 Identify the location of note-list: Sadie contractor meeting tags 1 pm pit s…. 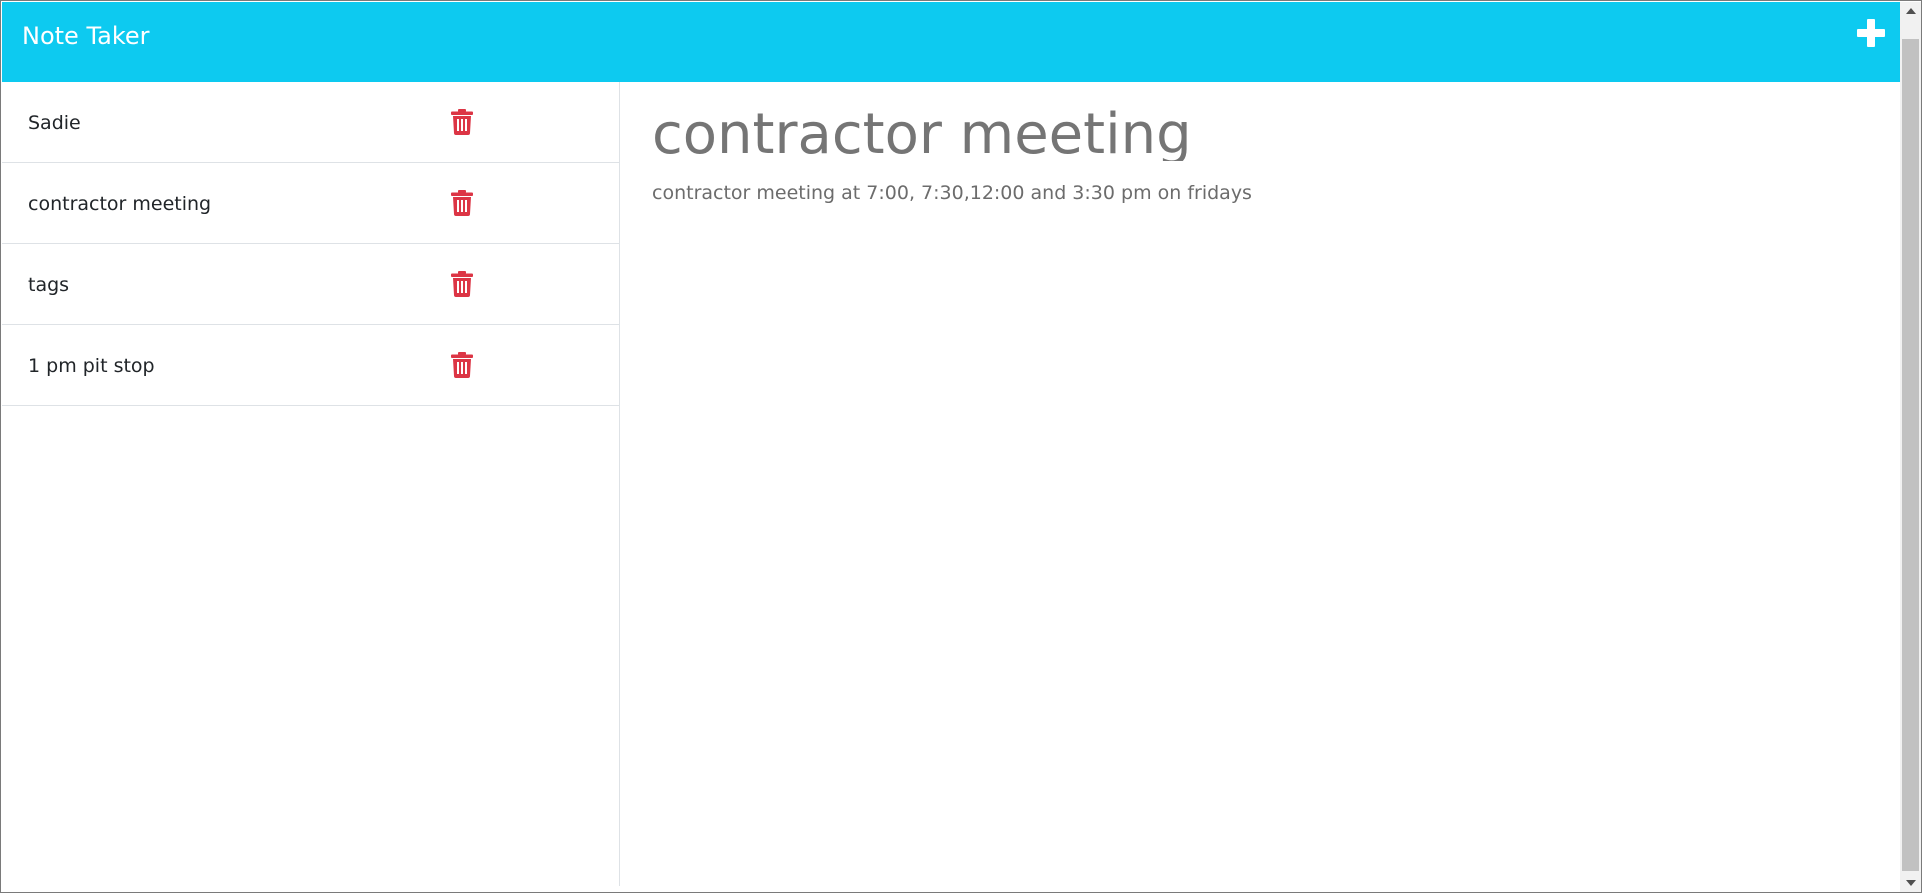
(310, 244).